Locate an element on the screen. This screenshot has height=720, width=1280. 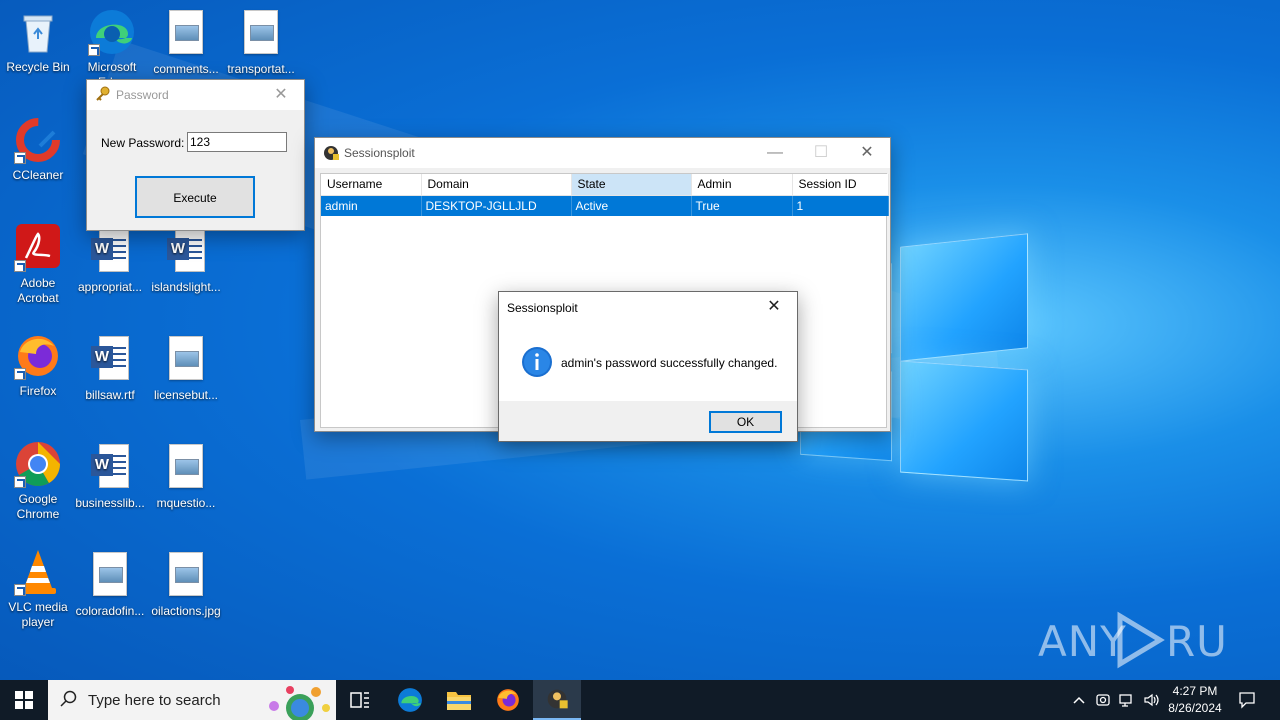
anyrun-logo: ANY RUN is located at coordinates (1148, 640).